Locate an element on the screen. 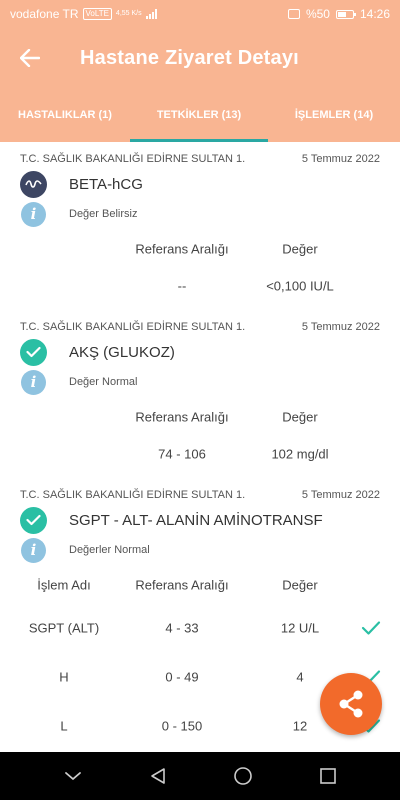 This screenshot has width=400, height=800. status-row: i Değer Belirsiz is located at coordinates (200, 214).